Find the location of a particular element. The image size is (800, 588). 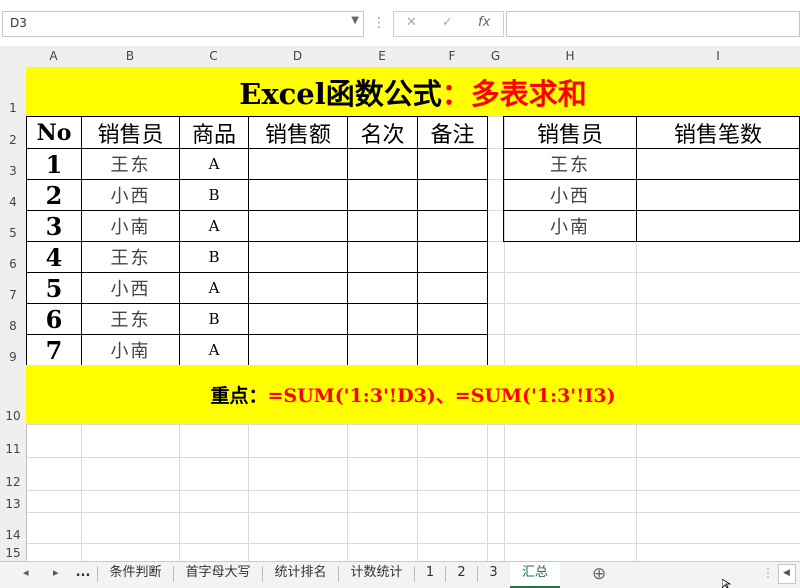

column-header-i: I is located at coordinates (718, 56).